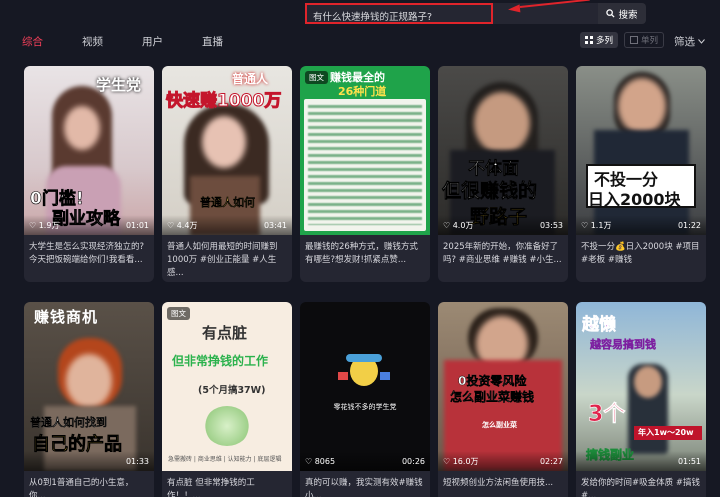 The image size is (720, 497). What do you see at coordinates (641, 150) in the screenshot?
I see `video-thumbnail: 不投一分 日入2000块 ♡ 1.1万 01:22` at bounding box center [641, 150].